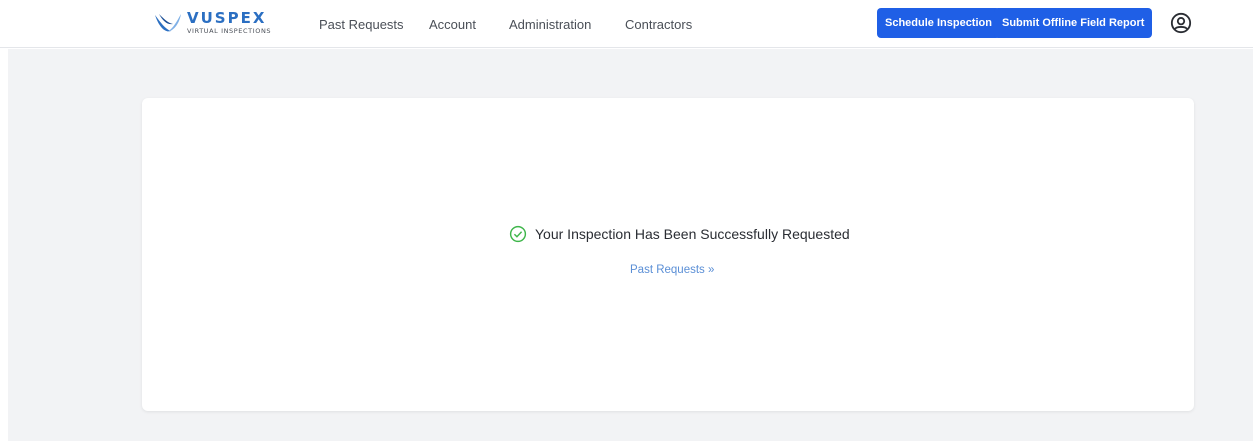 Image resolution: width=1253 pixels, height=441 pixels. Describe the element at coordinates (168, 23) in the screenshot. I see `logo-mark-icon` at that location.